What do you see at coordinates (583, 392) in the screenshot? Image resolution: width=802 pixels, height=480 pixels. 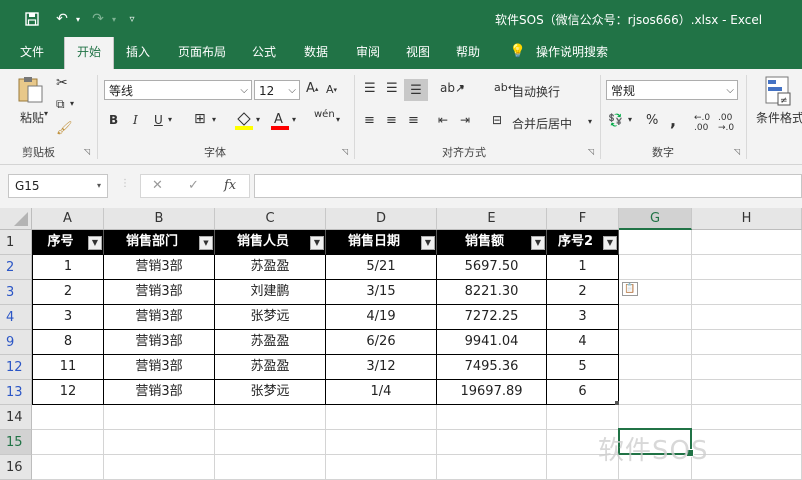 I see `table-cell: 6` at bounding box center [583, 392].